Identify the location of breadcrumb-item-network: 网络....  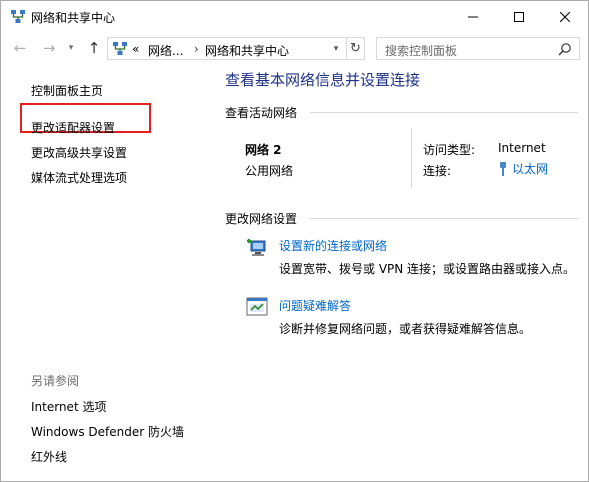
(165, 50).